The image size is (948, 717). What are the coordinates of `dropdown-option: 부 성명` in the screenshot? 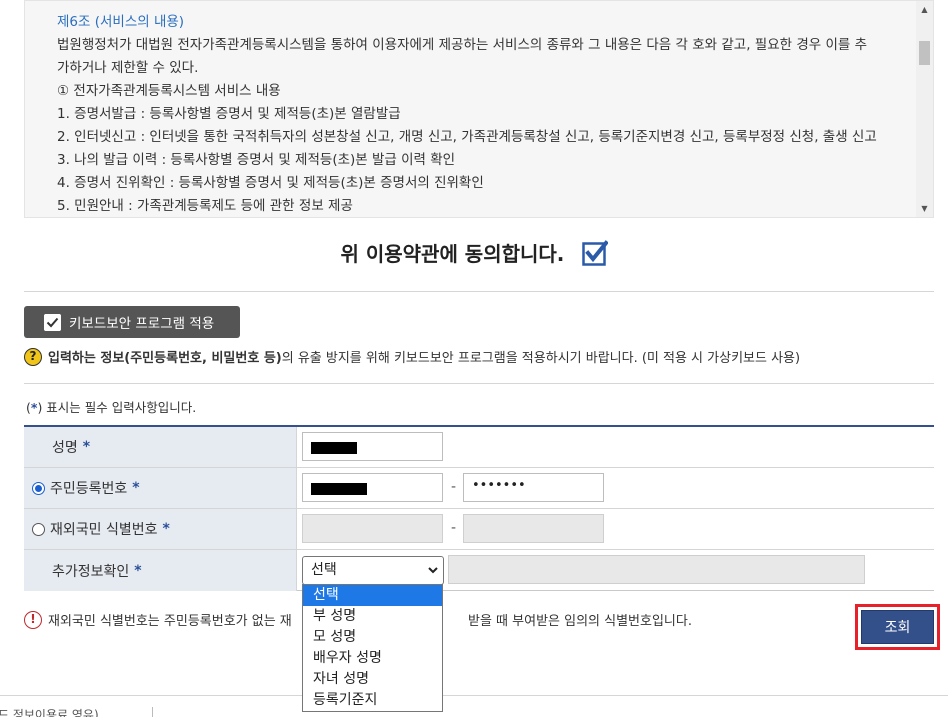 It's located at (372, 616).